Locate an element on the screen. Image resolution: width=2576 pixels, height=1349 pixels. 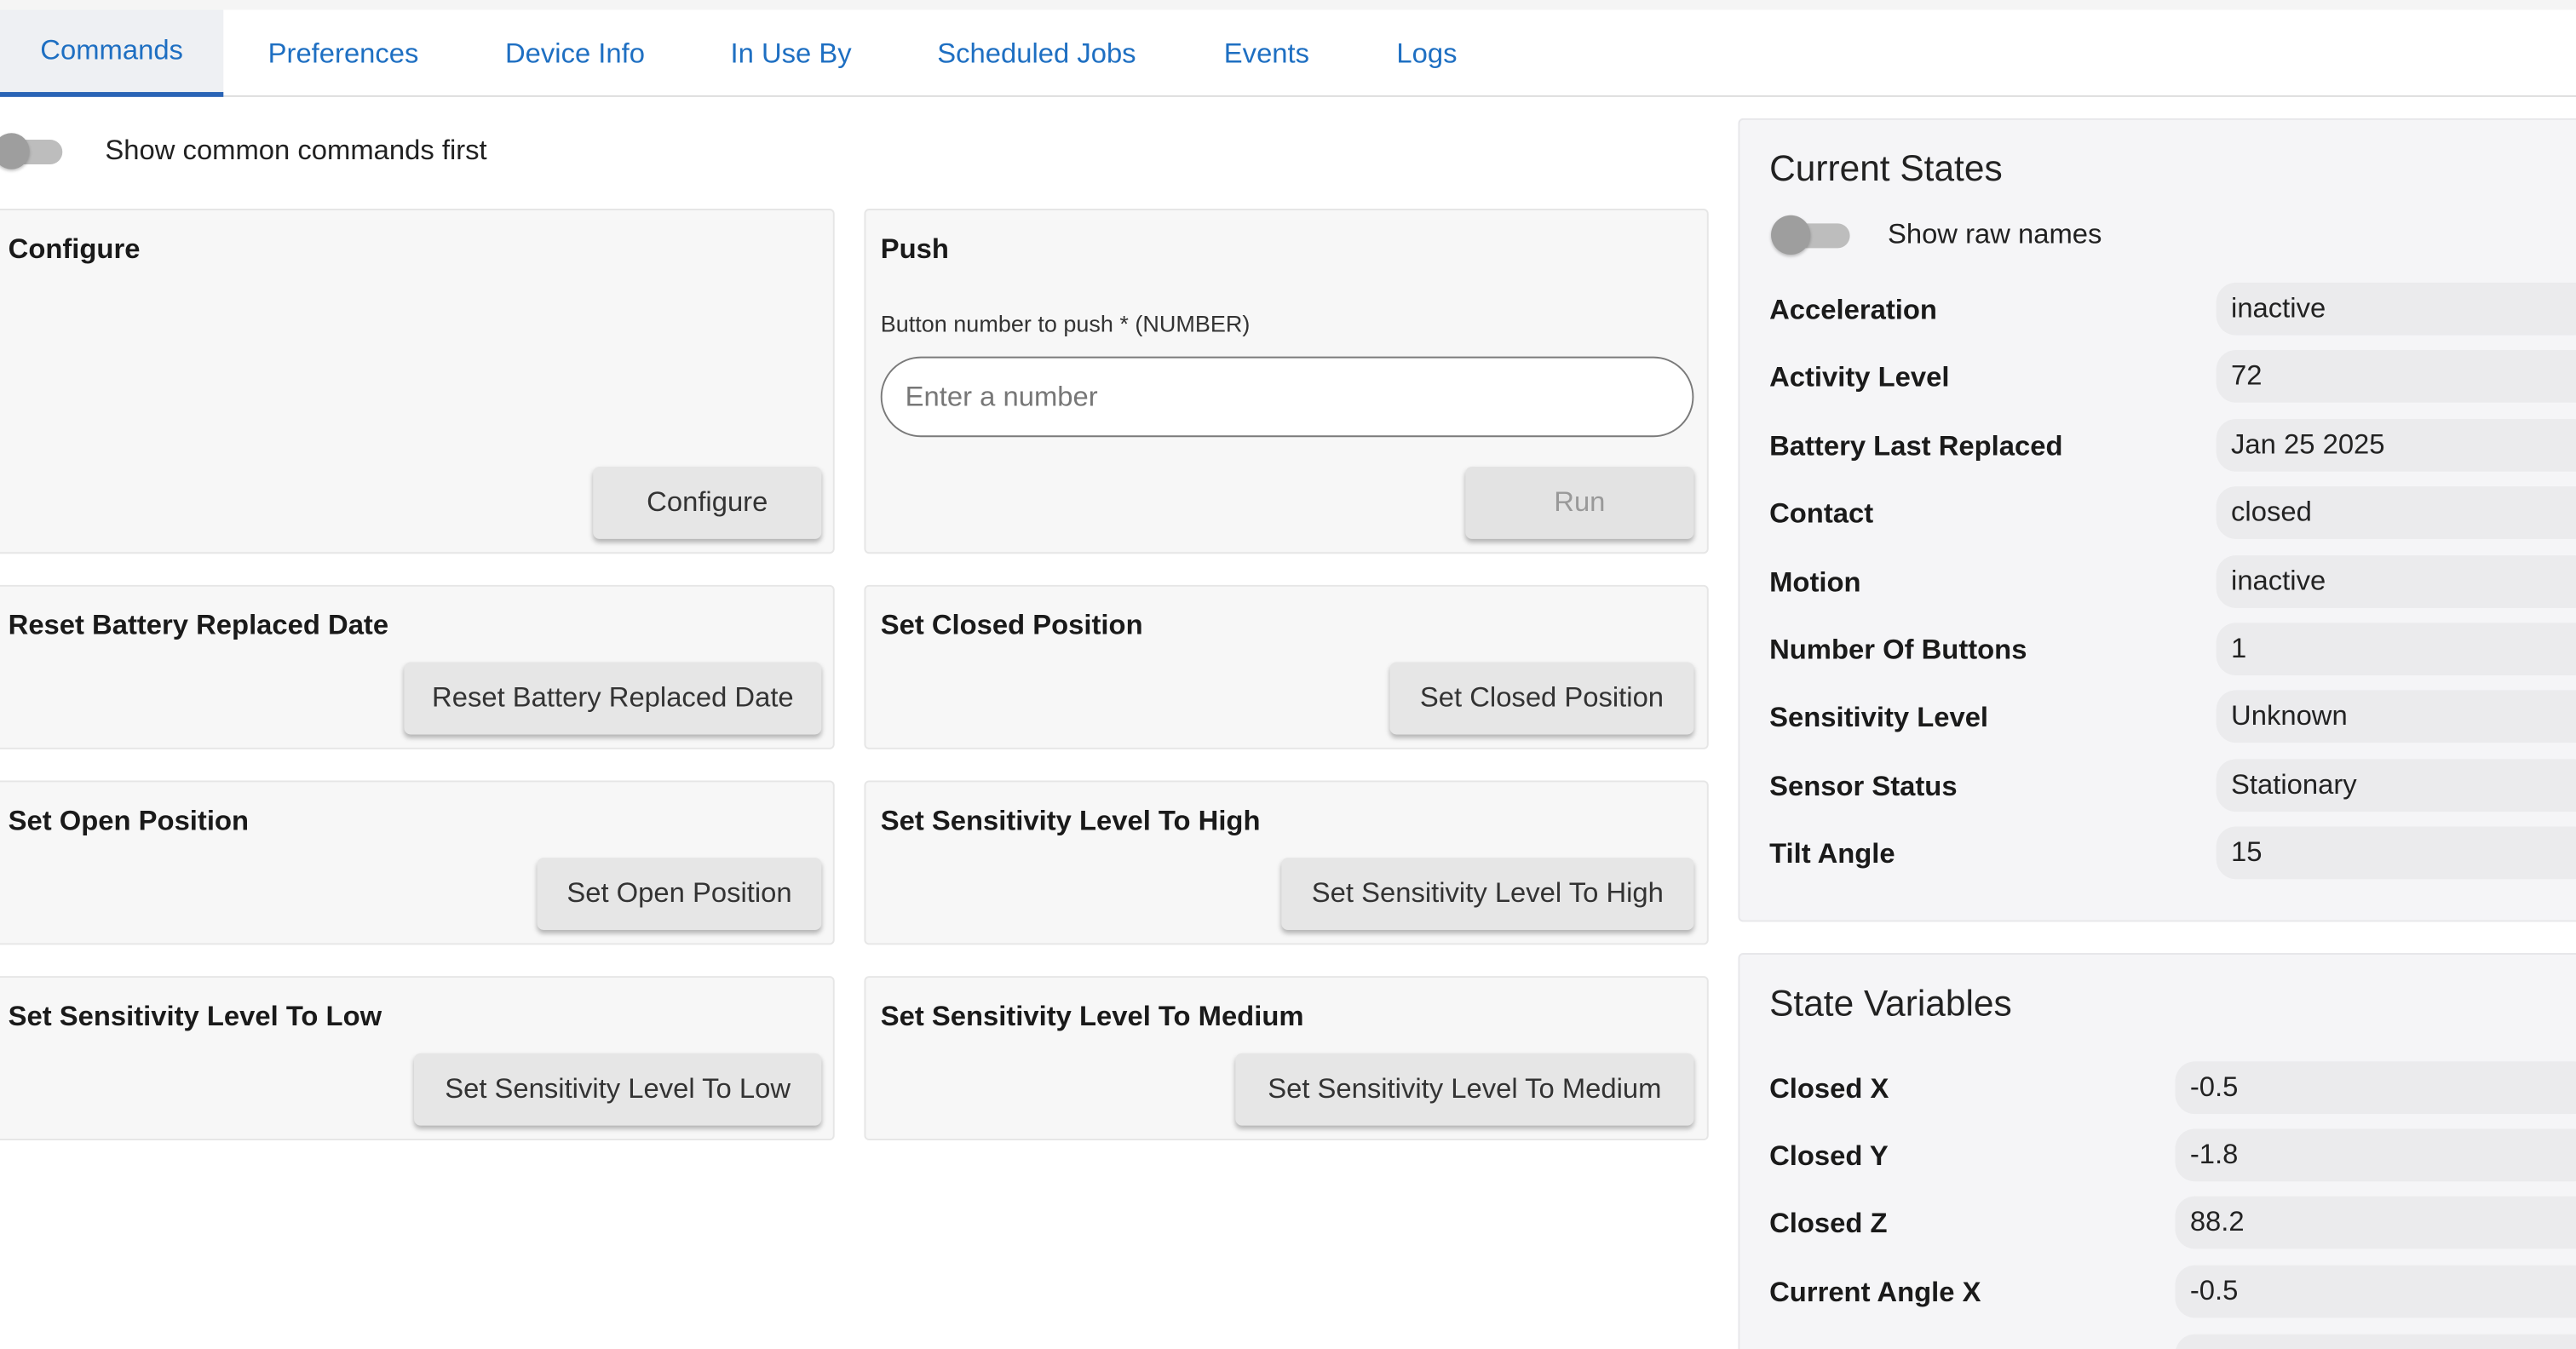
state-label-contact: Contact is located at coordinates (1822, 514).